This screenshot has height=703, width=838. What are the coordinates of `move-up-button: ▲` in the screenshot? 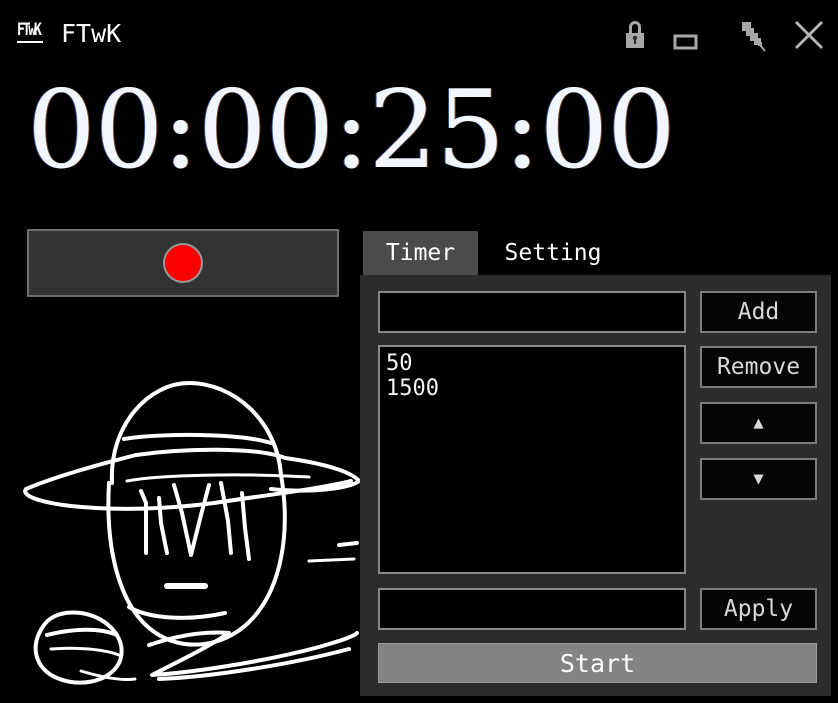 It's located at (758, 423).